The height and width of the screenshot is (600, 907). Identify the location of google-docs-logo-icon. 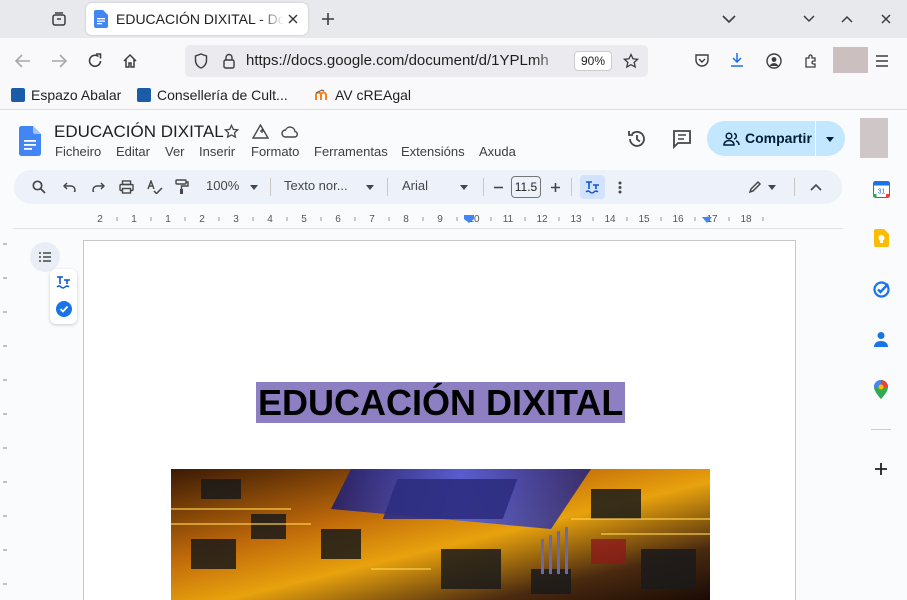
(30, 141).